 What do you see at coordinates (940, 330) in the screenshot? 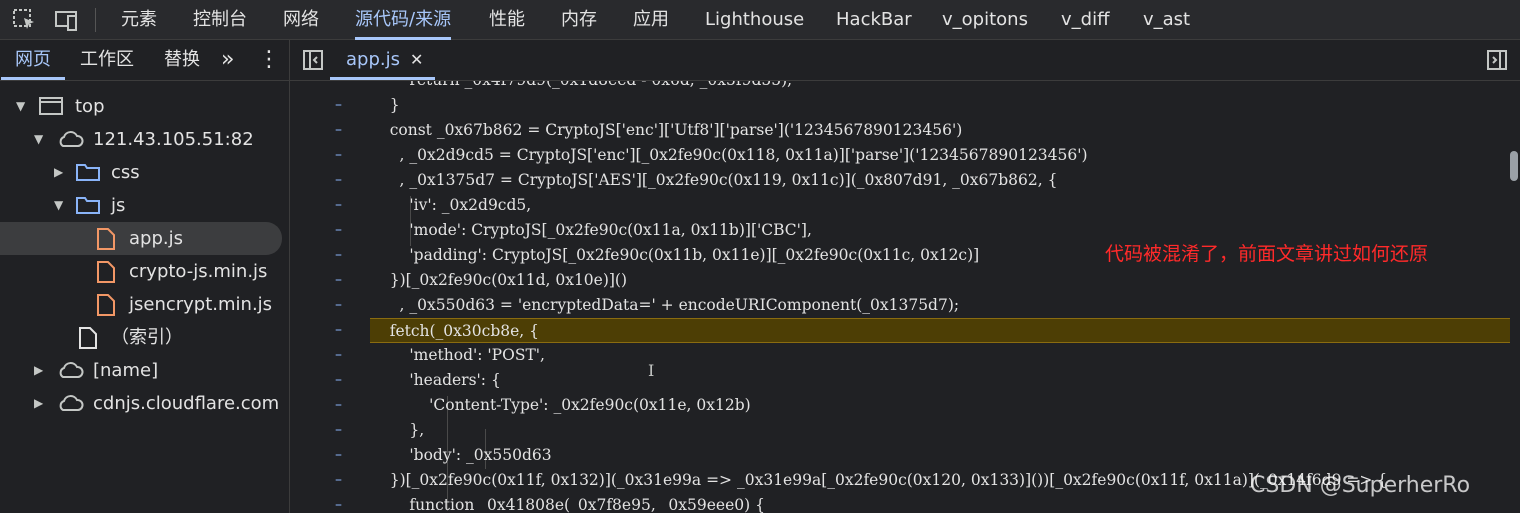
I see `code-line-highlighted: fetch(_0x30cb8e, {` at bounding box center [940, 330].